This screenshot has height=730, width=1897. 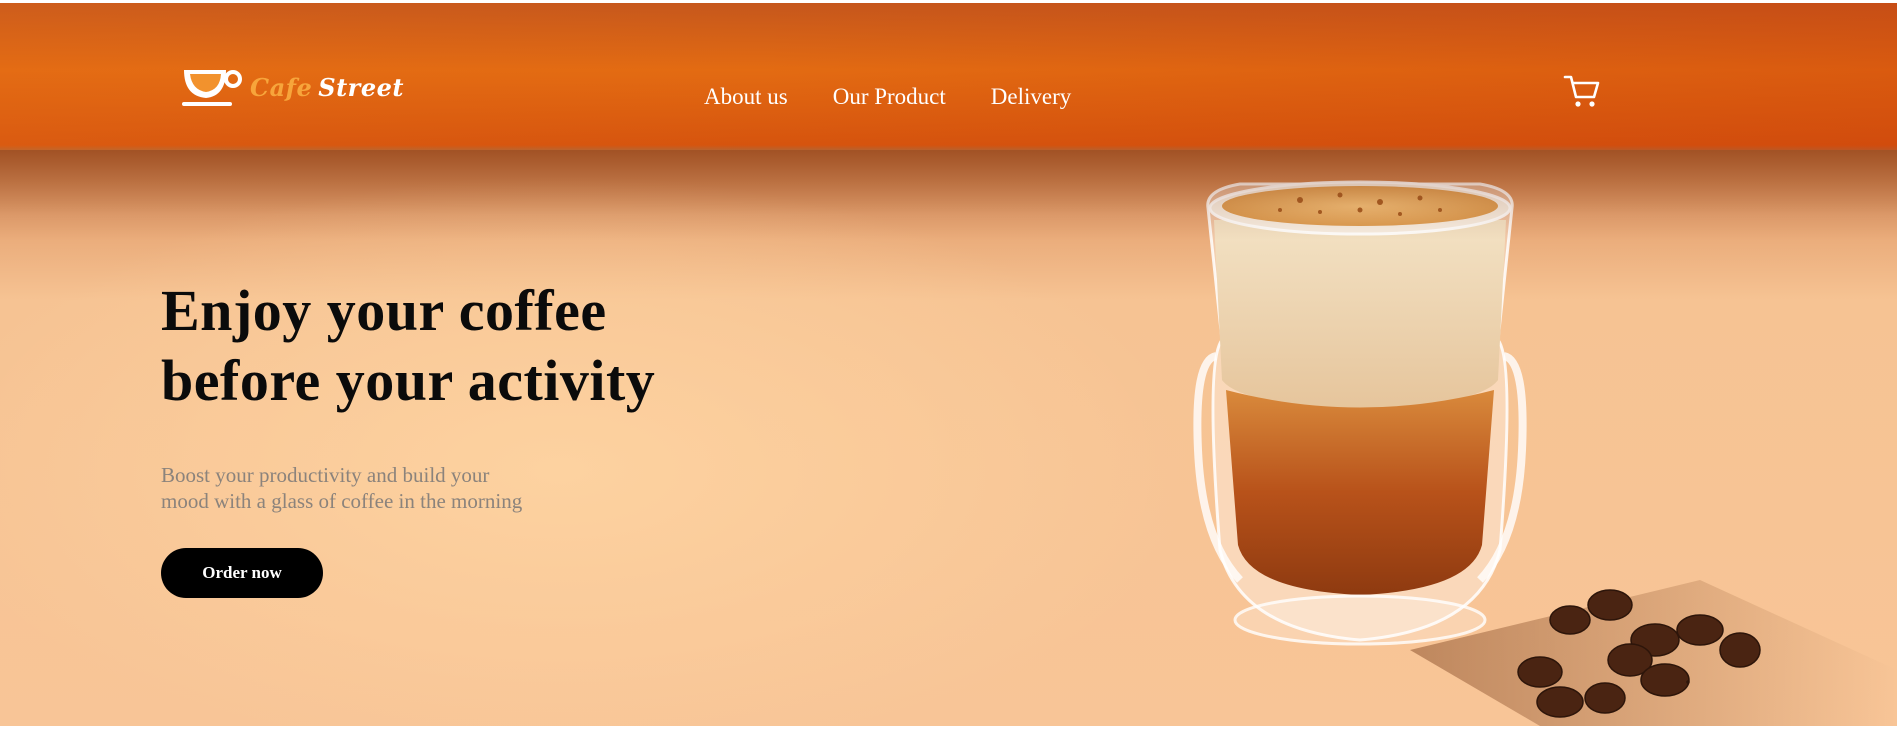 What do you see at coordinates (948, 1) in the screenshot?
I see `top-border` at bounding box center [948, 1].